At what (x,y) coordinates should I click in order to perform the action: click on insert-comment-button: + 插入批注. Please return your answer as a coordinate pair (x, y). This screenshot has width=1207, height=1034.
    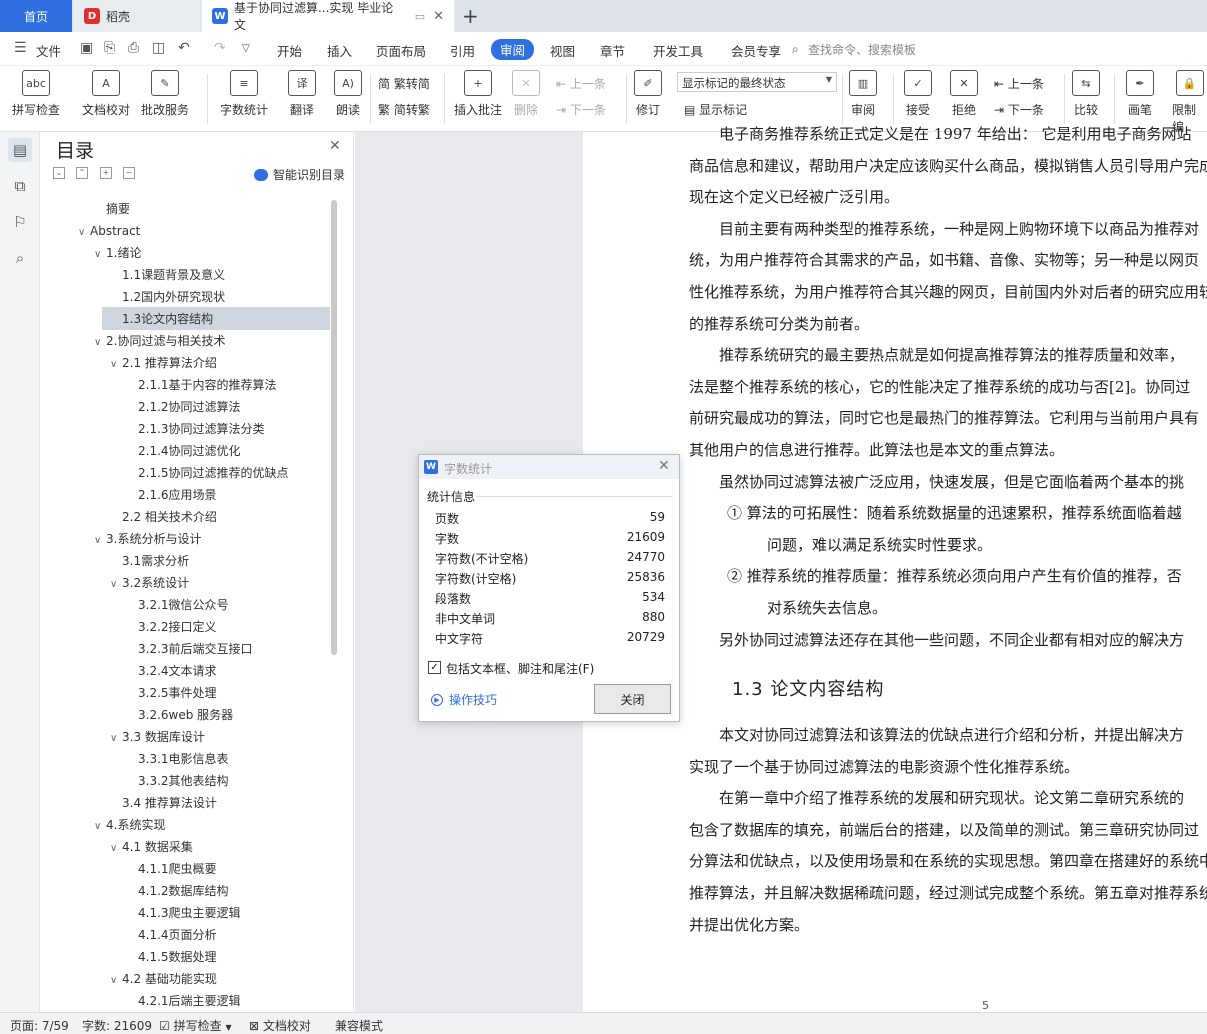
    Looking at the image, I should click on (478, 94).